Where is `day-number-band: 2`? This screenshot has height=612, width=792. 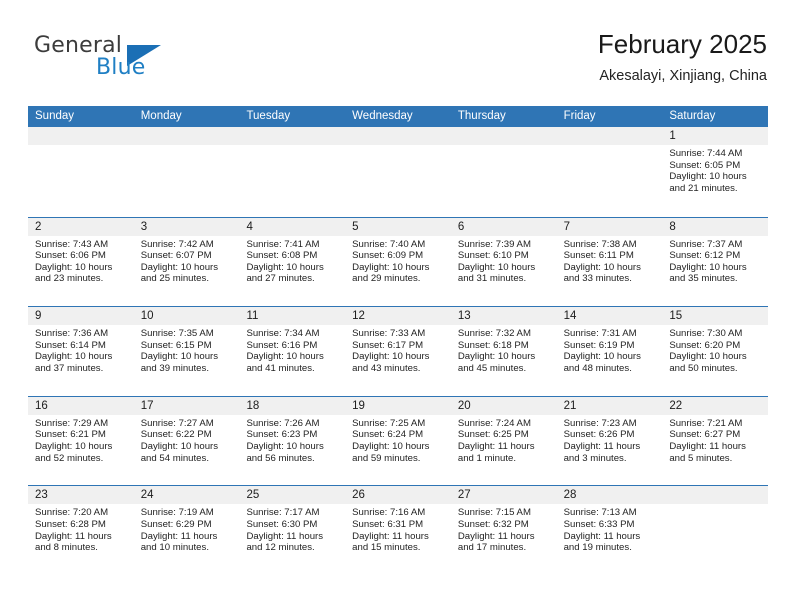 day-number-band: 2 is located at coordinates (81, 226).